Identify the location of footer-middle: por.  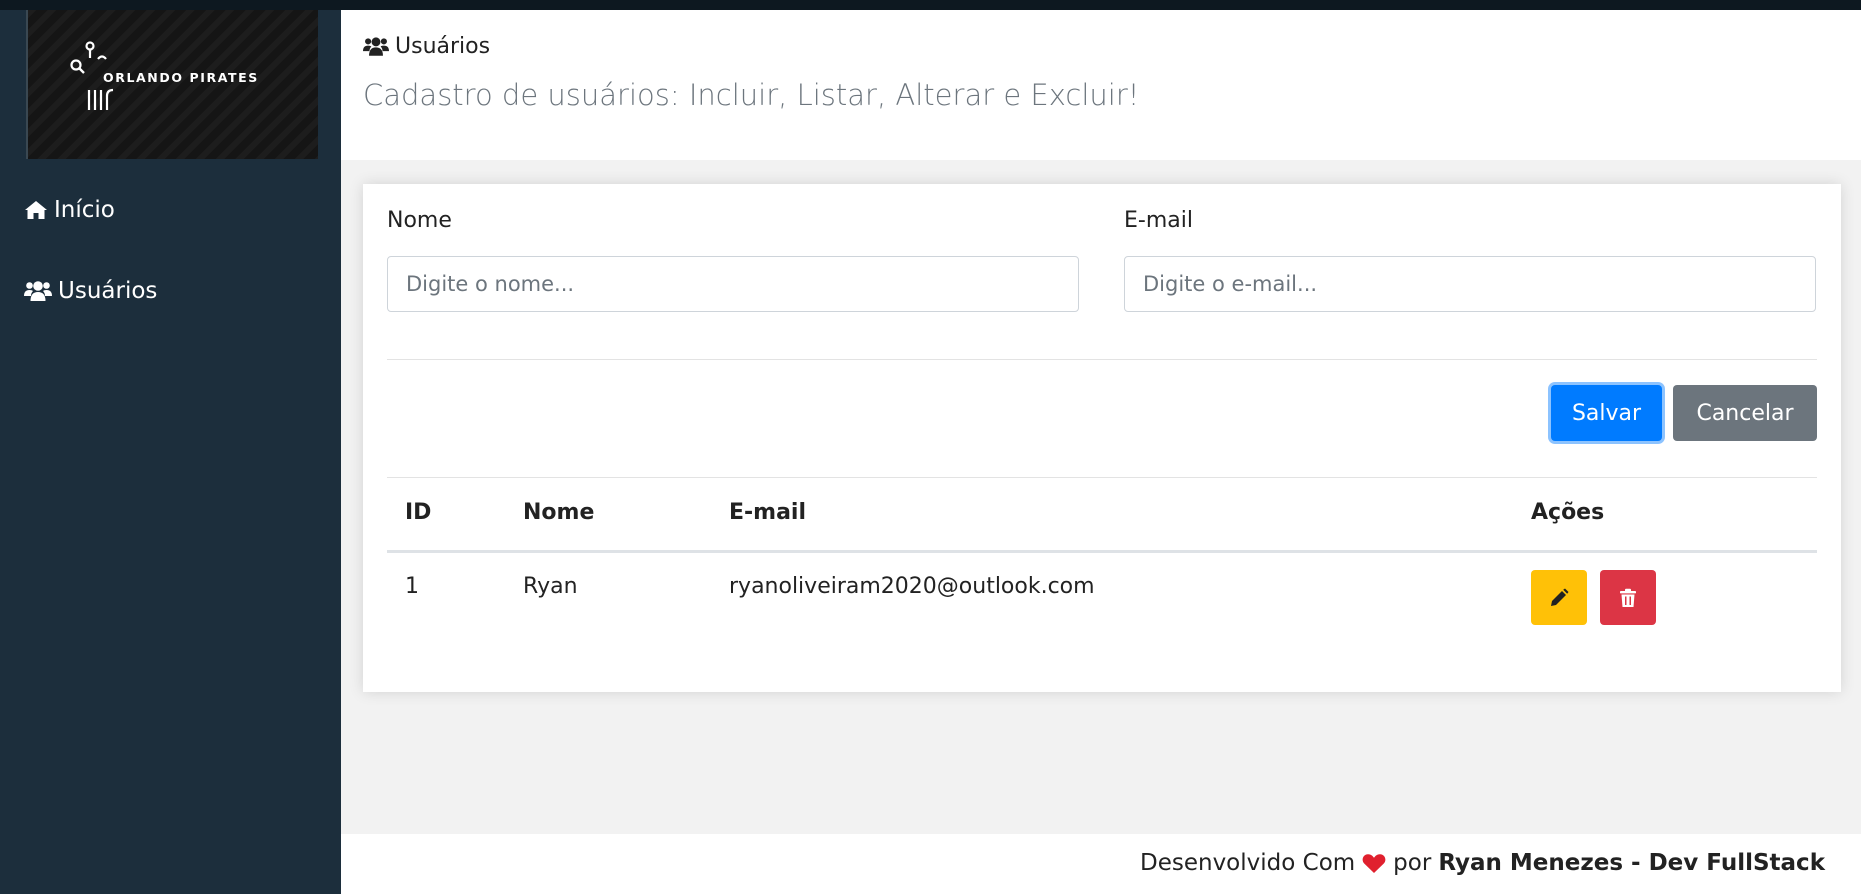
(1412, 863).